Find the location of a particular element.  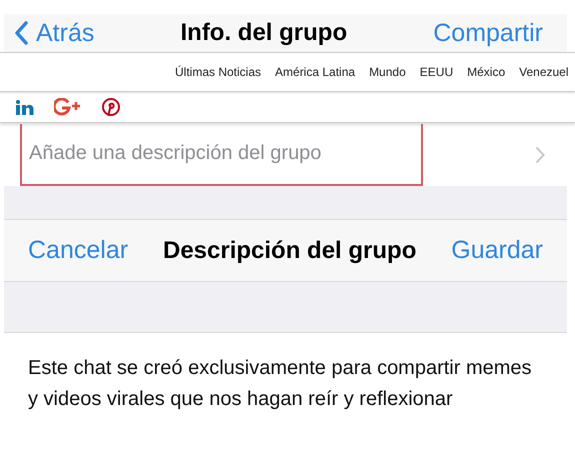

news-link: América Latina is located at coordinates (315, 72).